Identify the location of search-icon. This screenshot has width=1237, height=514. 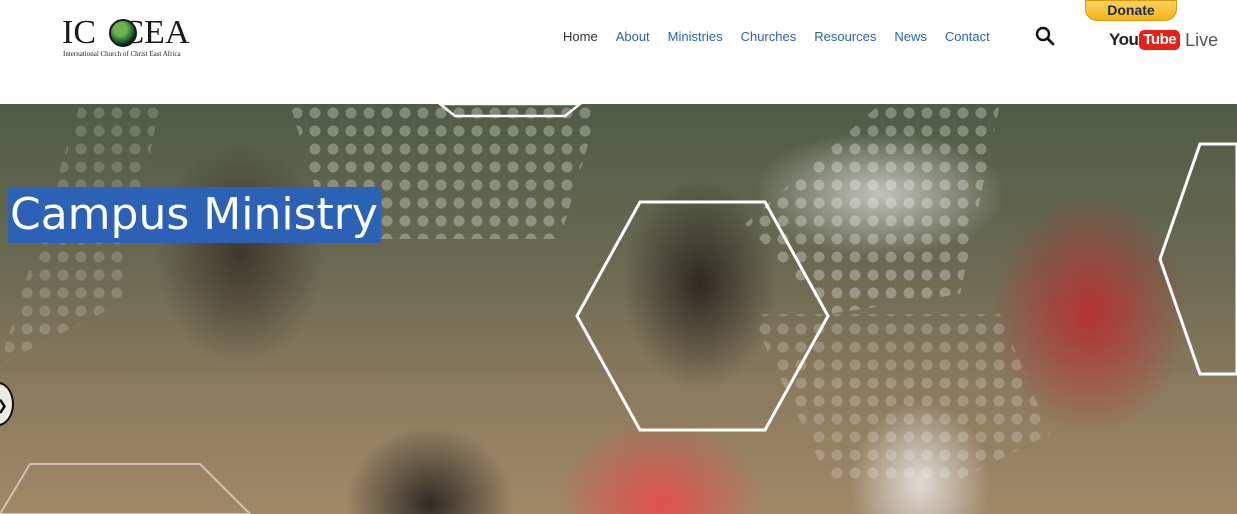
(1045, 36).